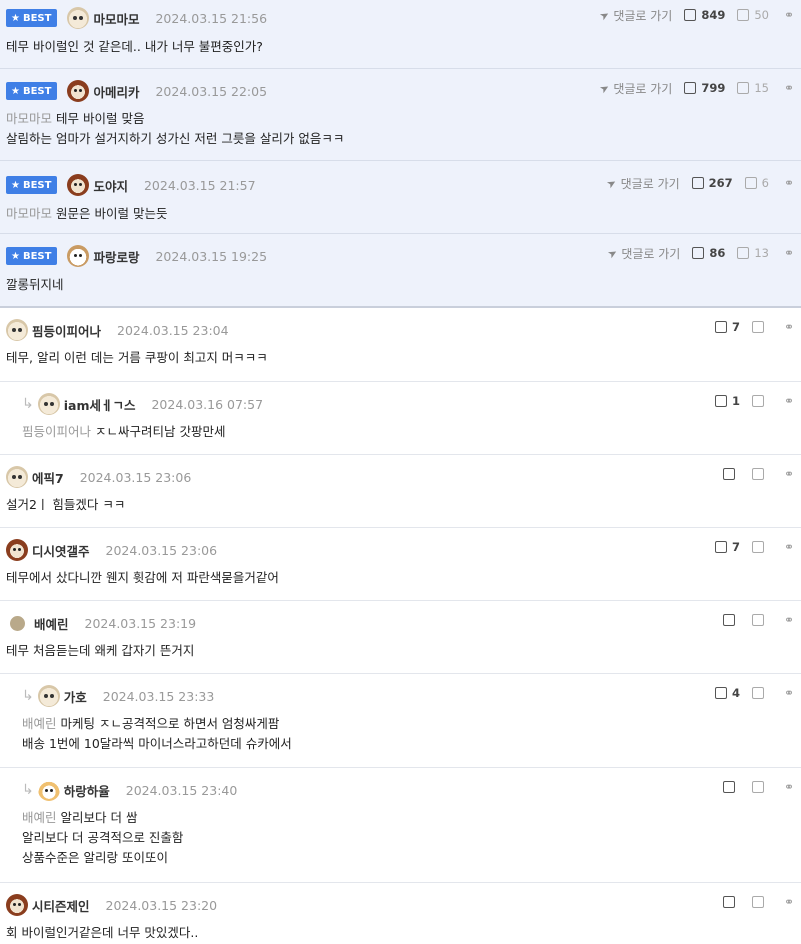 The image size is (801, 944). Describe the element at coordinates (116, 18) in the screenshot. I see `comment-nickname: 마모마모` at that location.